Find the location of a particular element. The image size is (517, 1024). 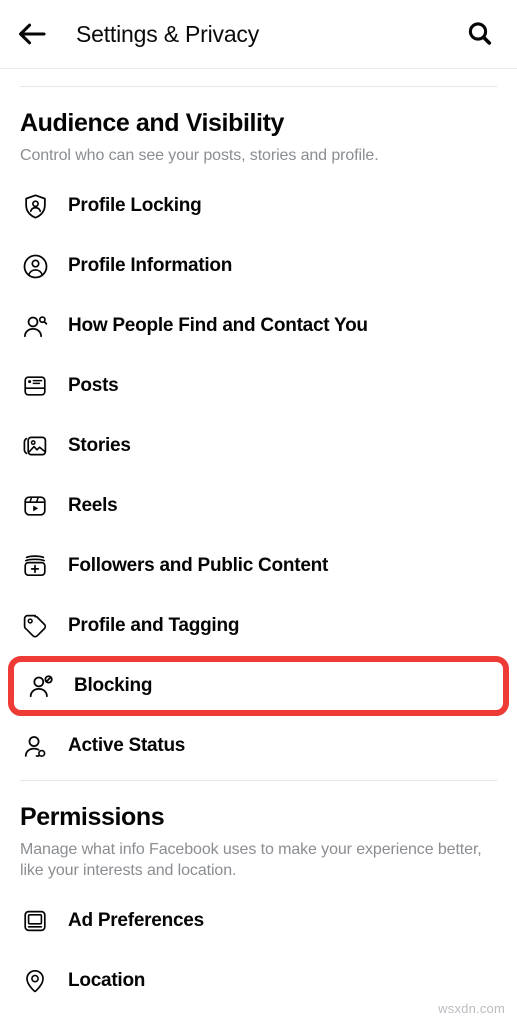

list-item-label: Profile Locking is located at coordinates (135, 205).